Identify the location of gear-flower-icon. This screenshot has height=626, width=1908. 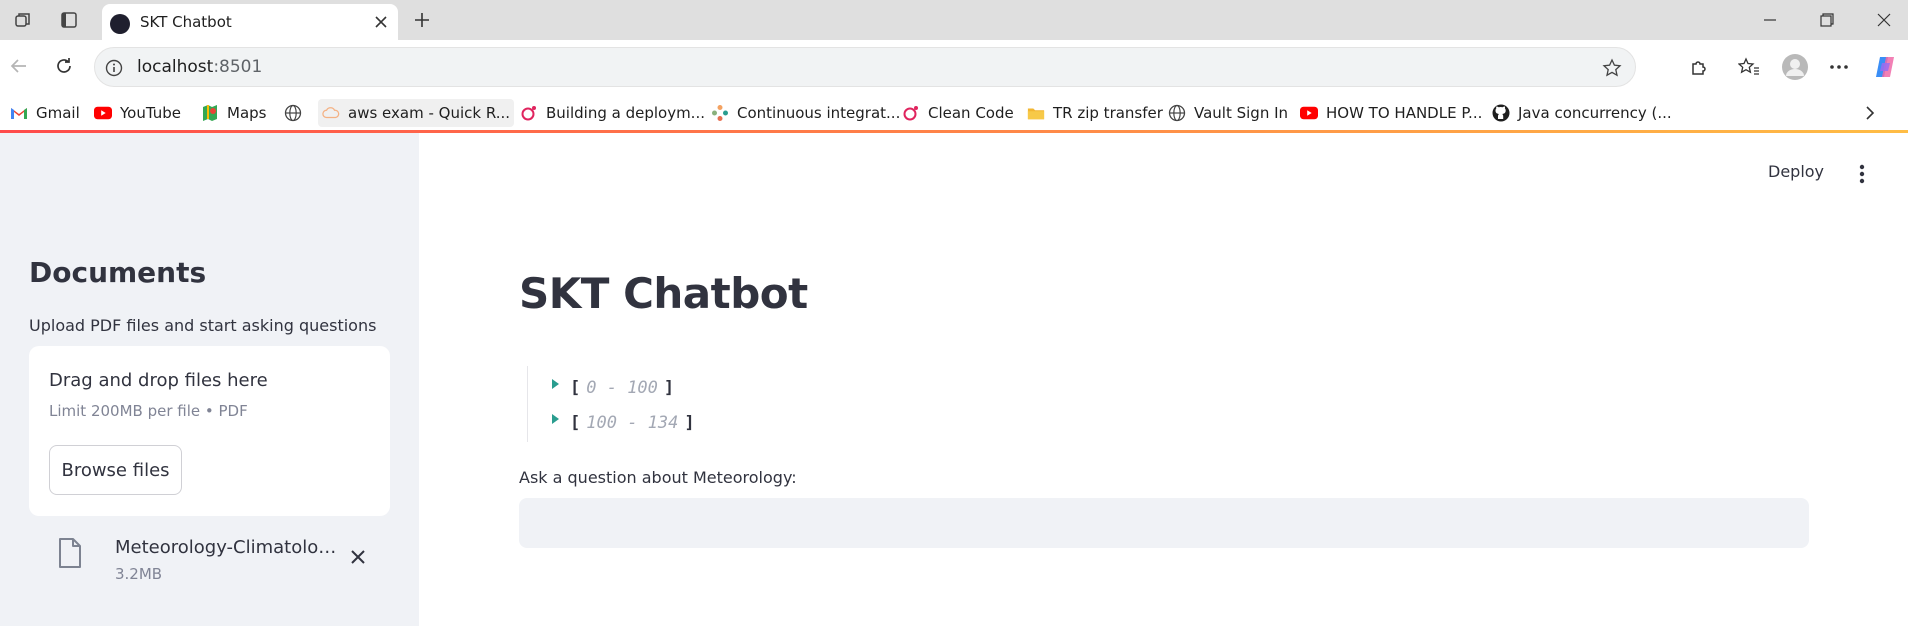
(720, 113).